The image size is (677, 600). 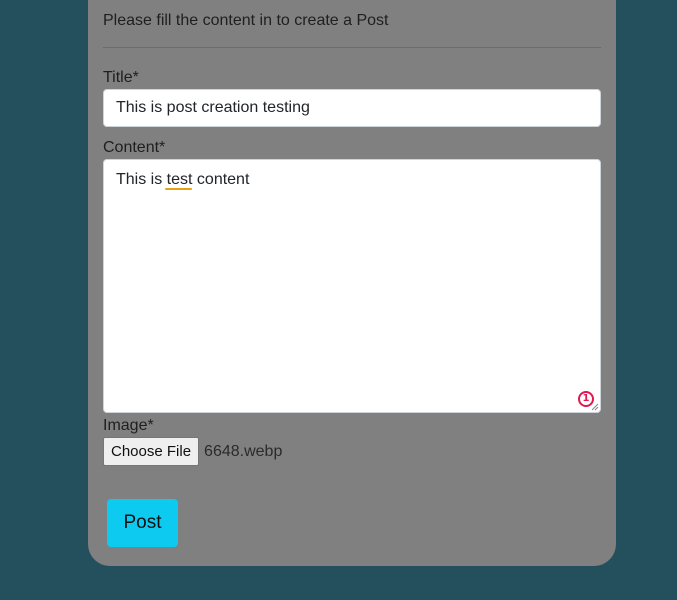 What do you see at coordinates (142, 523) in the screenshot?
I see `post-button: Post` at bounding box center [142, 523].